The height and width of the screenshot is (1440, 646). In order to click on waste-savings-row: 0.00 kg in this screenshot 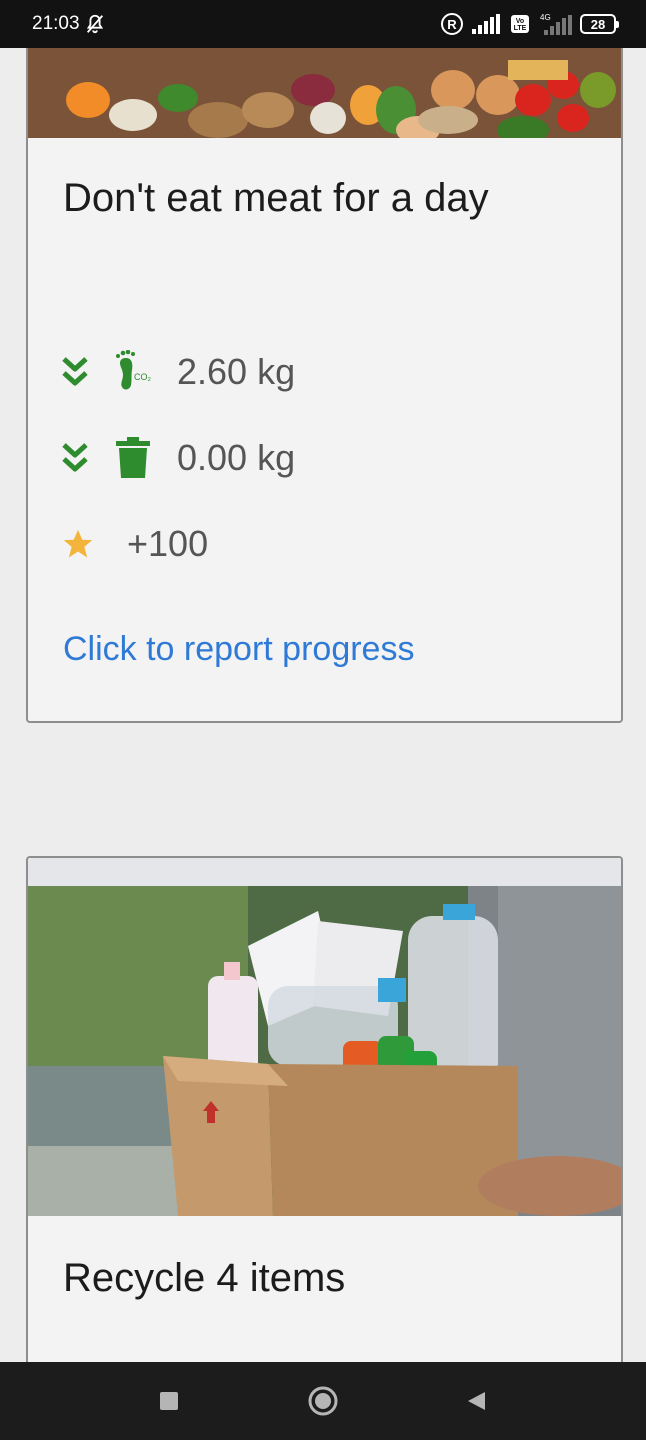, I will do `click(178, 458)`.